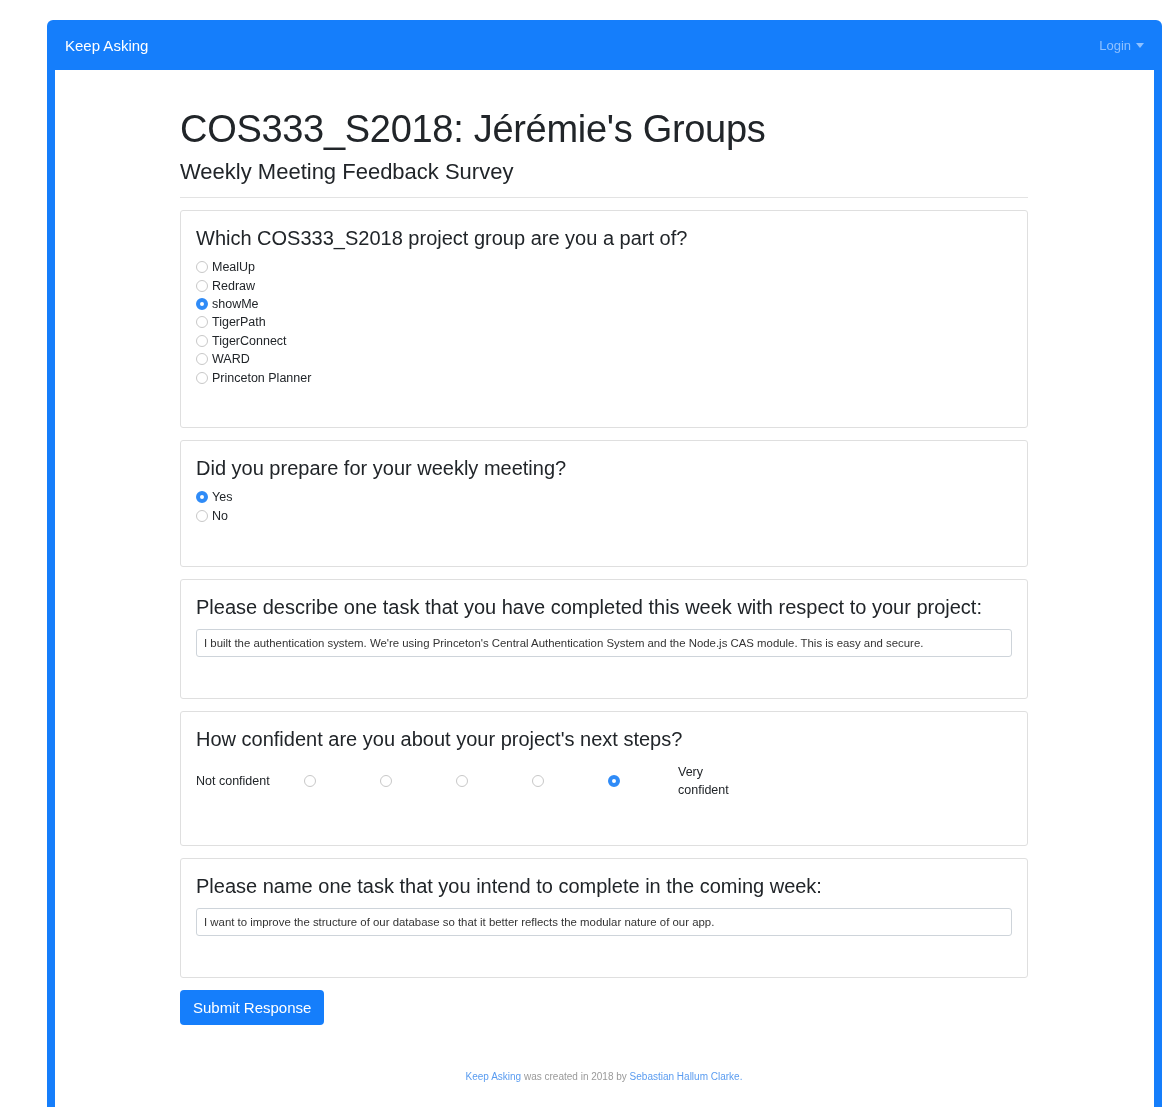 Image resolution: width=1170 pixels, height=1107 pixels. Describe the element at coordinates (234, 285) in the screenshot. I see `option-label: Redraw` at that location.